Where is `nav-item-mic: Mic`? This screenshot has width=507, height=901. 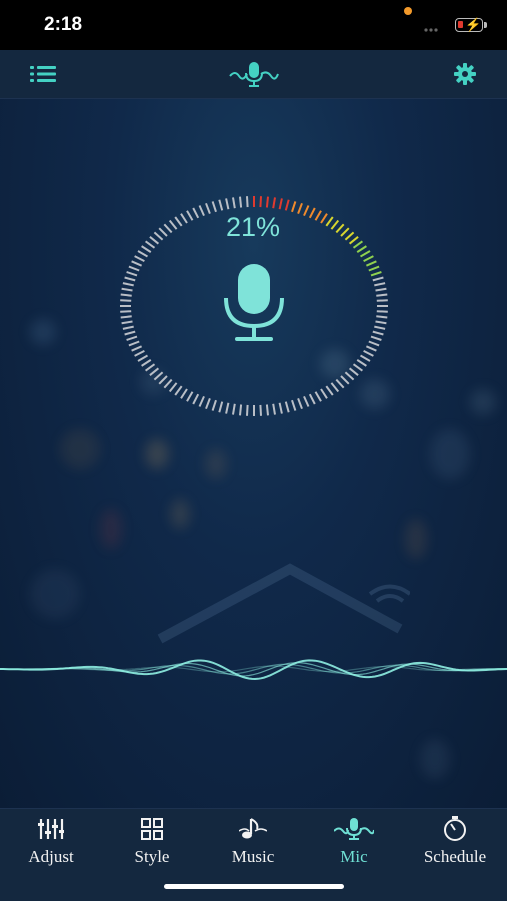 nav-item-mic: Mic is located at coordinates (354, 844).